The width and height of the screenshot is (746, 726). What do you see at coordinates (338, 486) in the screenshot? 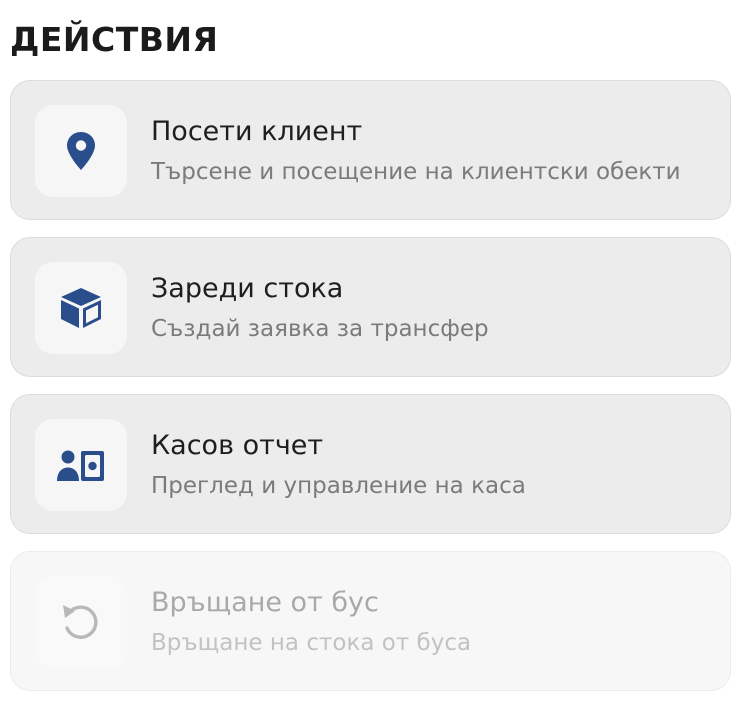
I see `action-subtitle: Преглед и управление на каса` at bounding box center [338, 486].